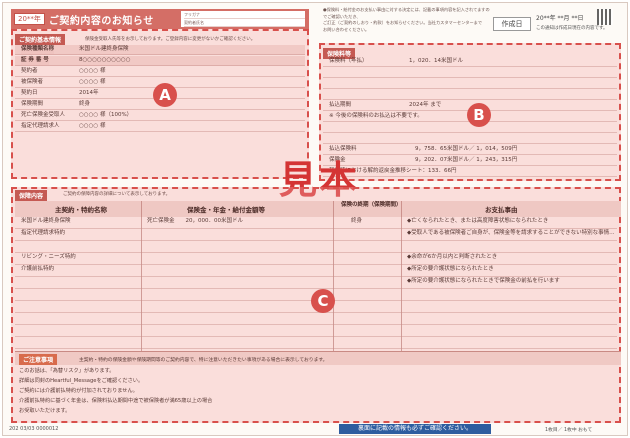  What do you see at coordinates (512, 24) in the screenshot?
I see `creation-date-label: 作成日` at bounding box center [512, 24].